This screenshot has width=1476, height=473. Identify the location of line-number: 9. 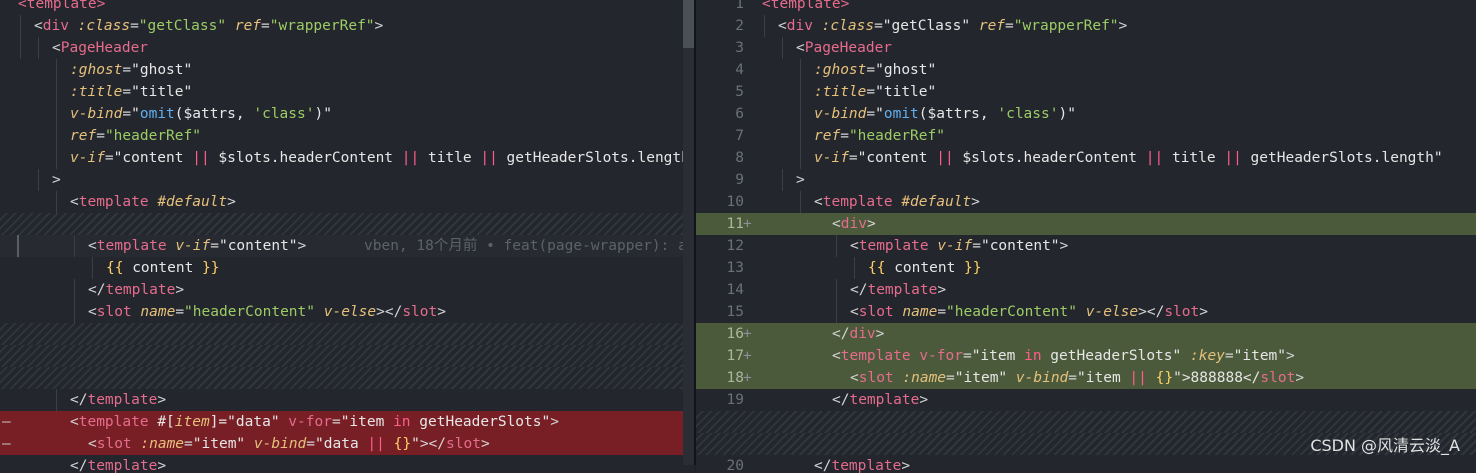
(739, 180).